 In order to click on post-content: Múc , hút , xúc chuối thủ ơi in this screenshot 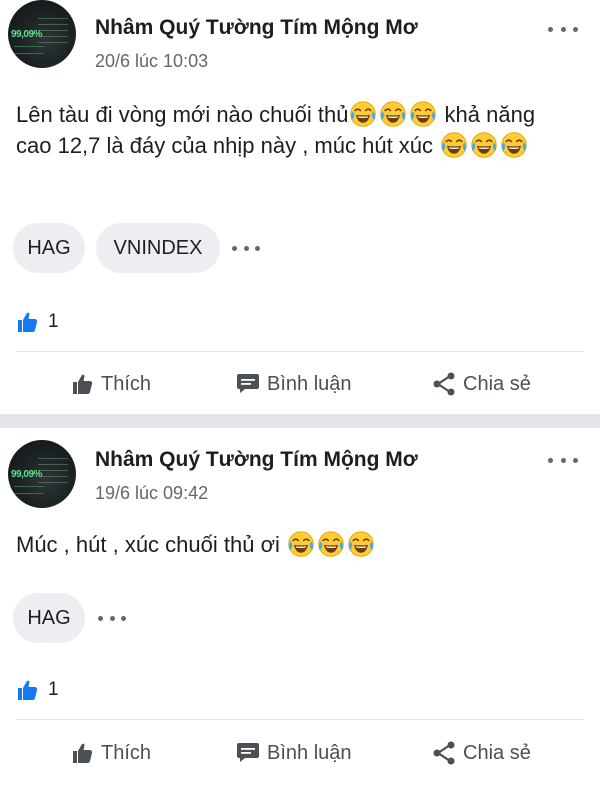, I will do `click(296, 544)`.